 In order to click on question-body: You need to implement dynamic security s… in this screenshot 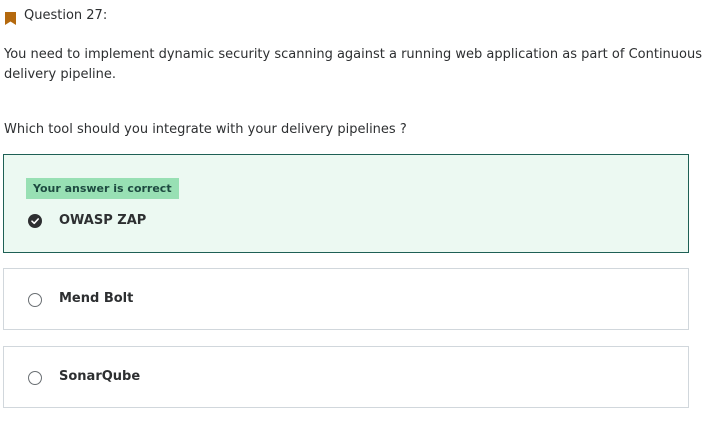, I will do `click(353, 64)`.